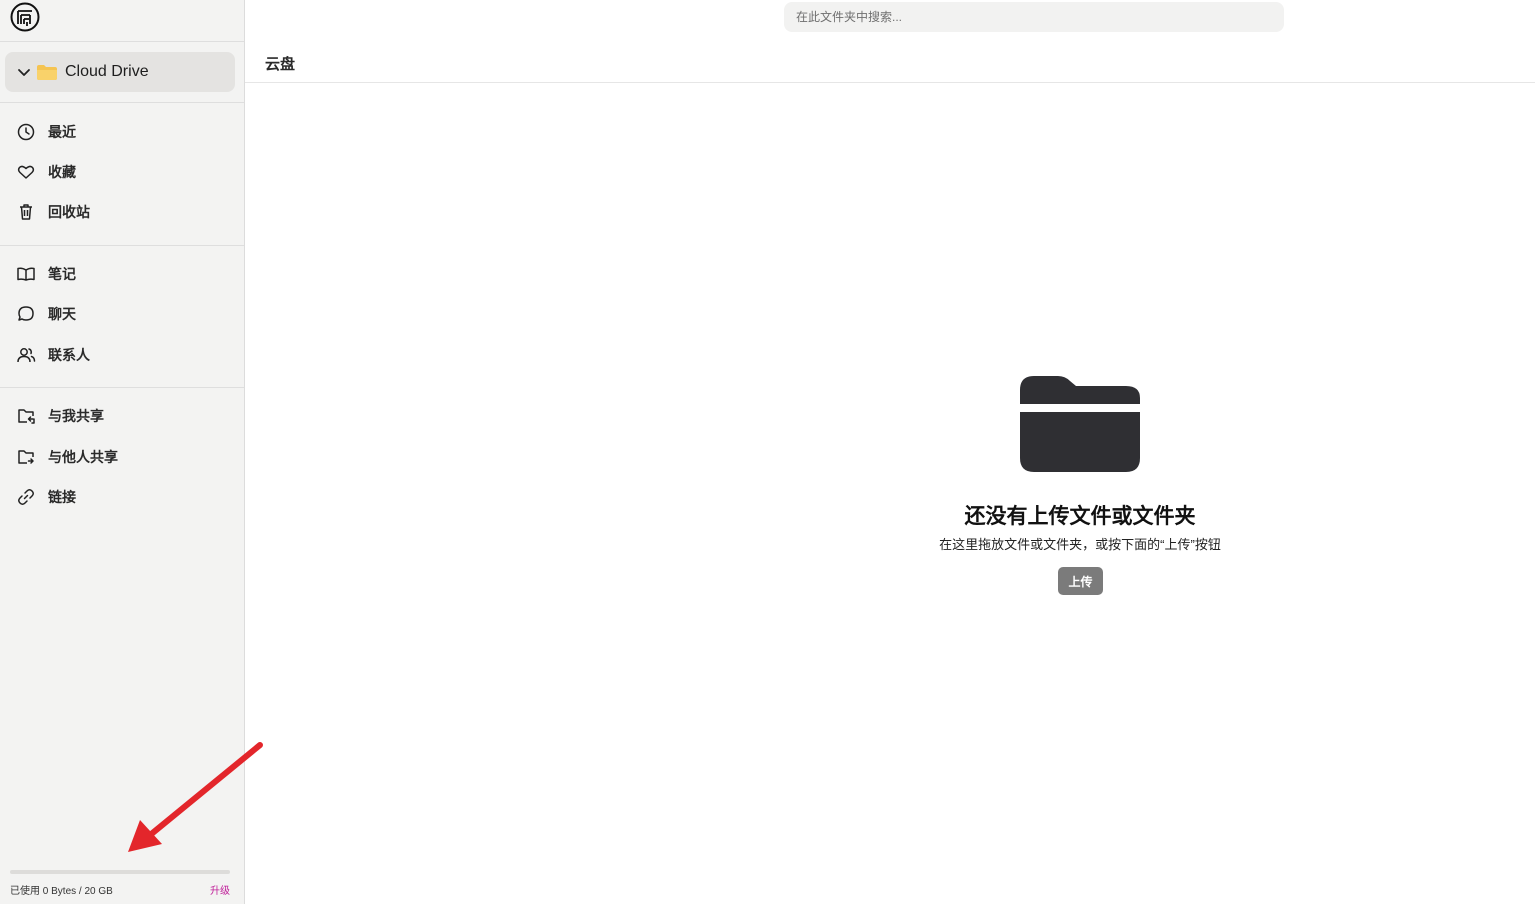  I want to click on link-icon, so click(26, 497).